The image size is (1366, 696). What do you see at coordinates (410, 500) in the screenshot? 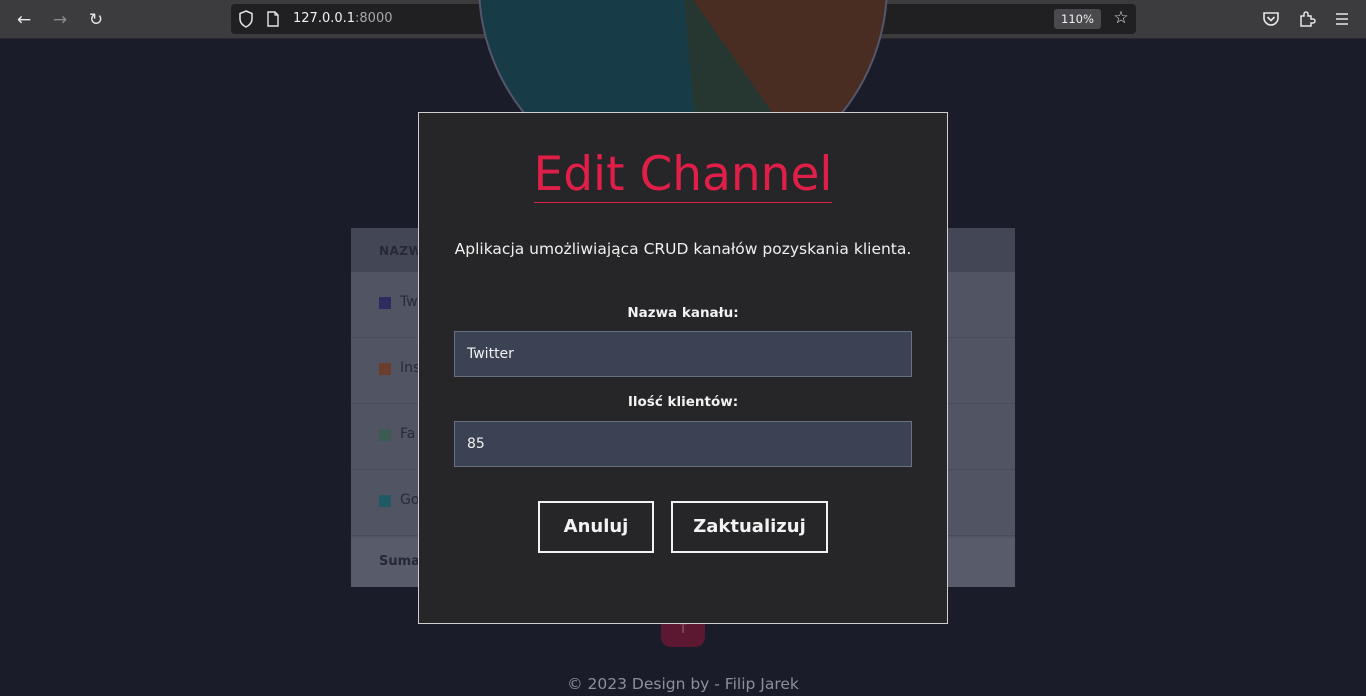
I see `row-name: Go` at bounding box center [410, 500].